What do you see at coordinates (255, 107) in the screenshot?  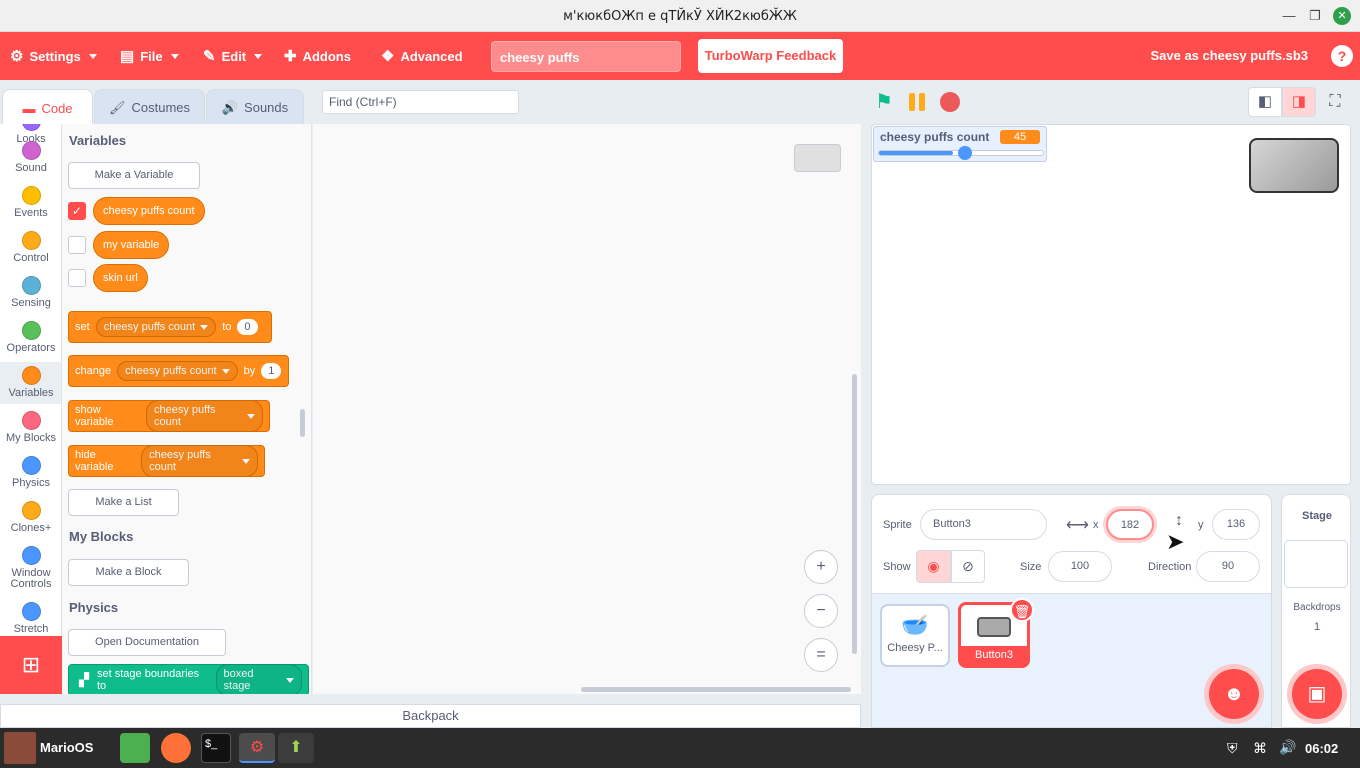 I see `tab-sounds: 🔊 Sounds` at bounding box center [255, 107].